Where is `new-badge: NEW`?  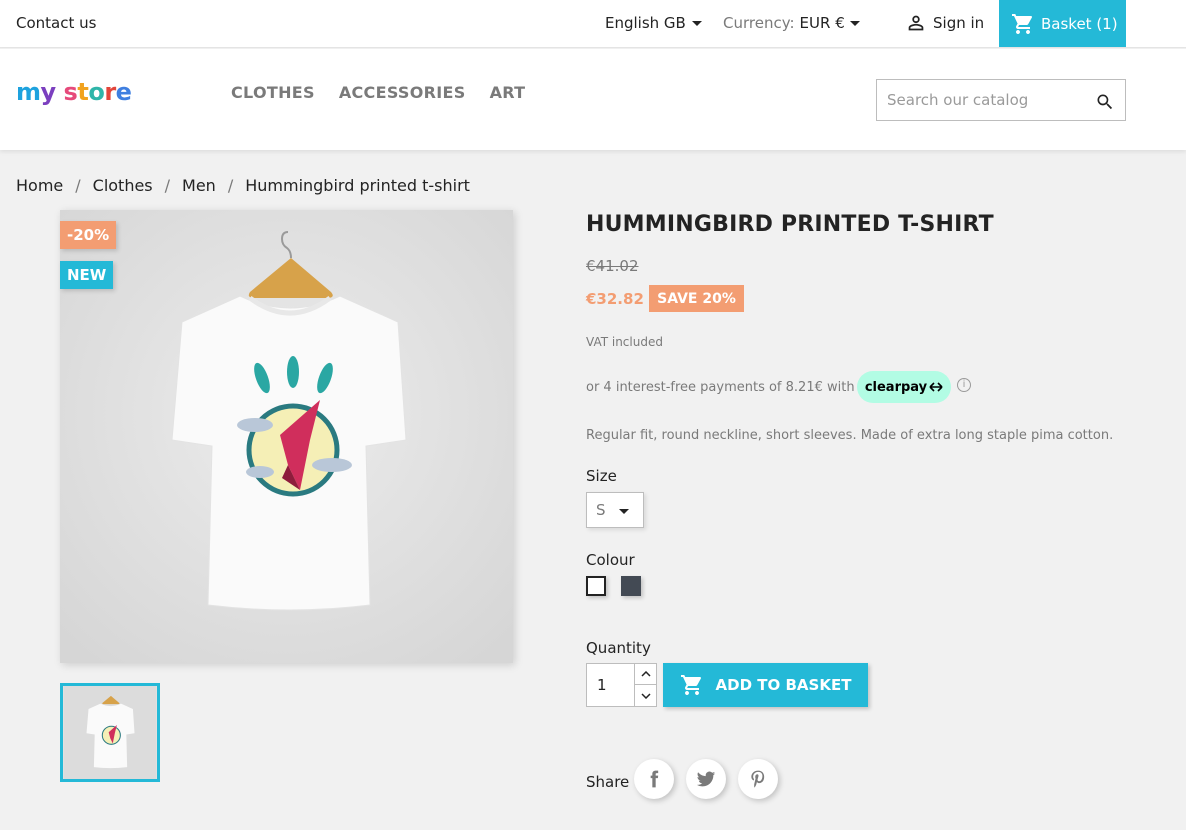
new-badge: NEW is located at coordinates (87, 275).